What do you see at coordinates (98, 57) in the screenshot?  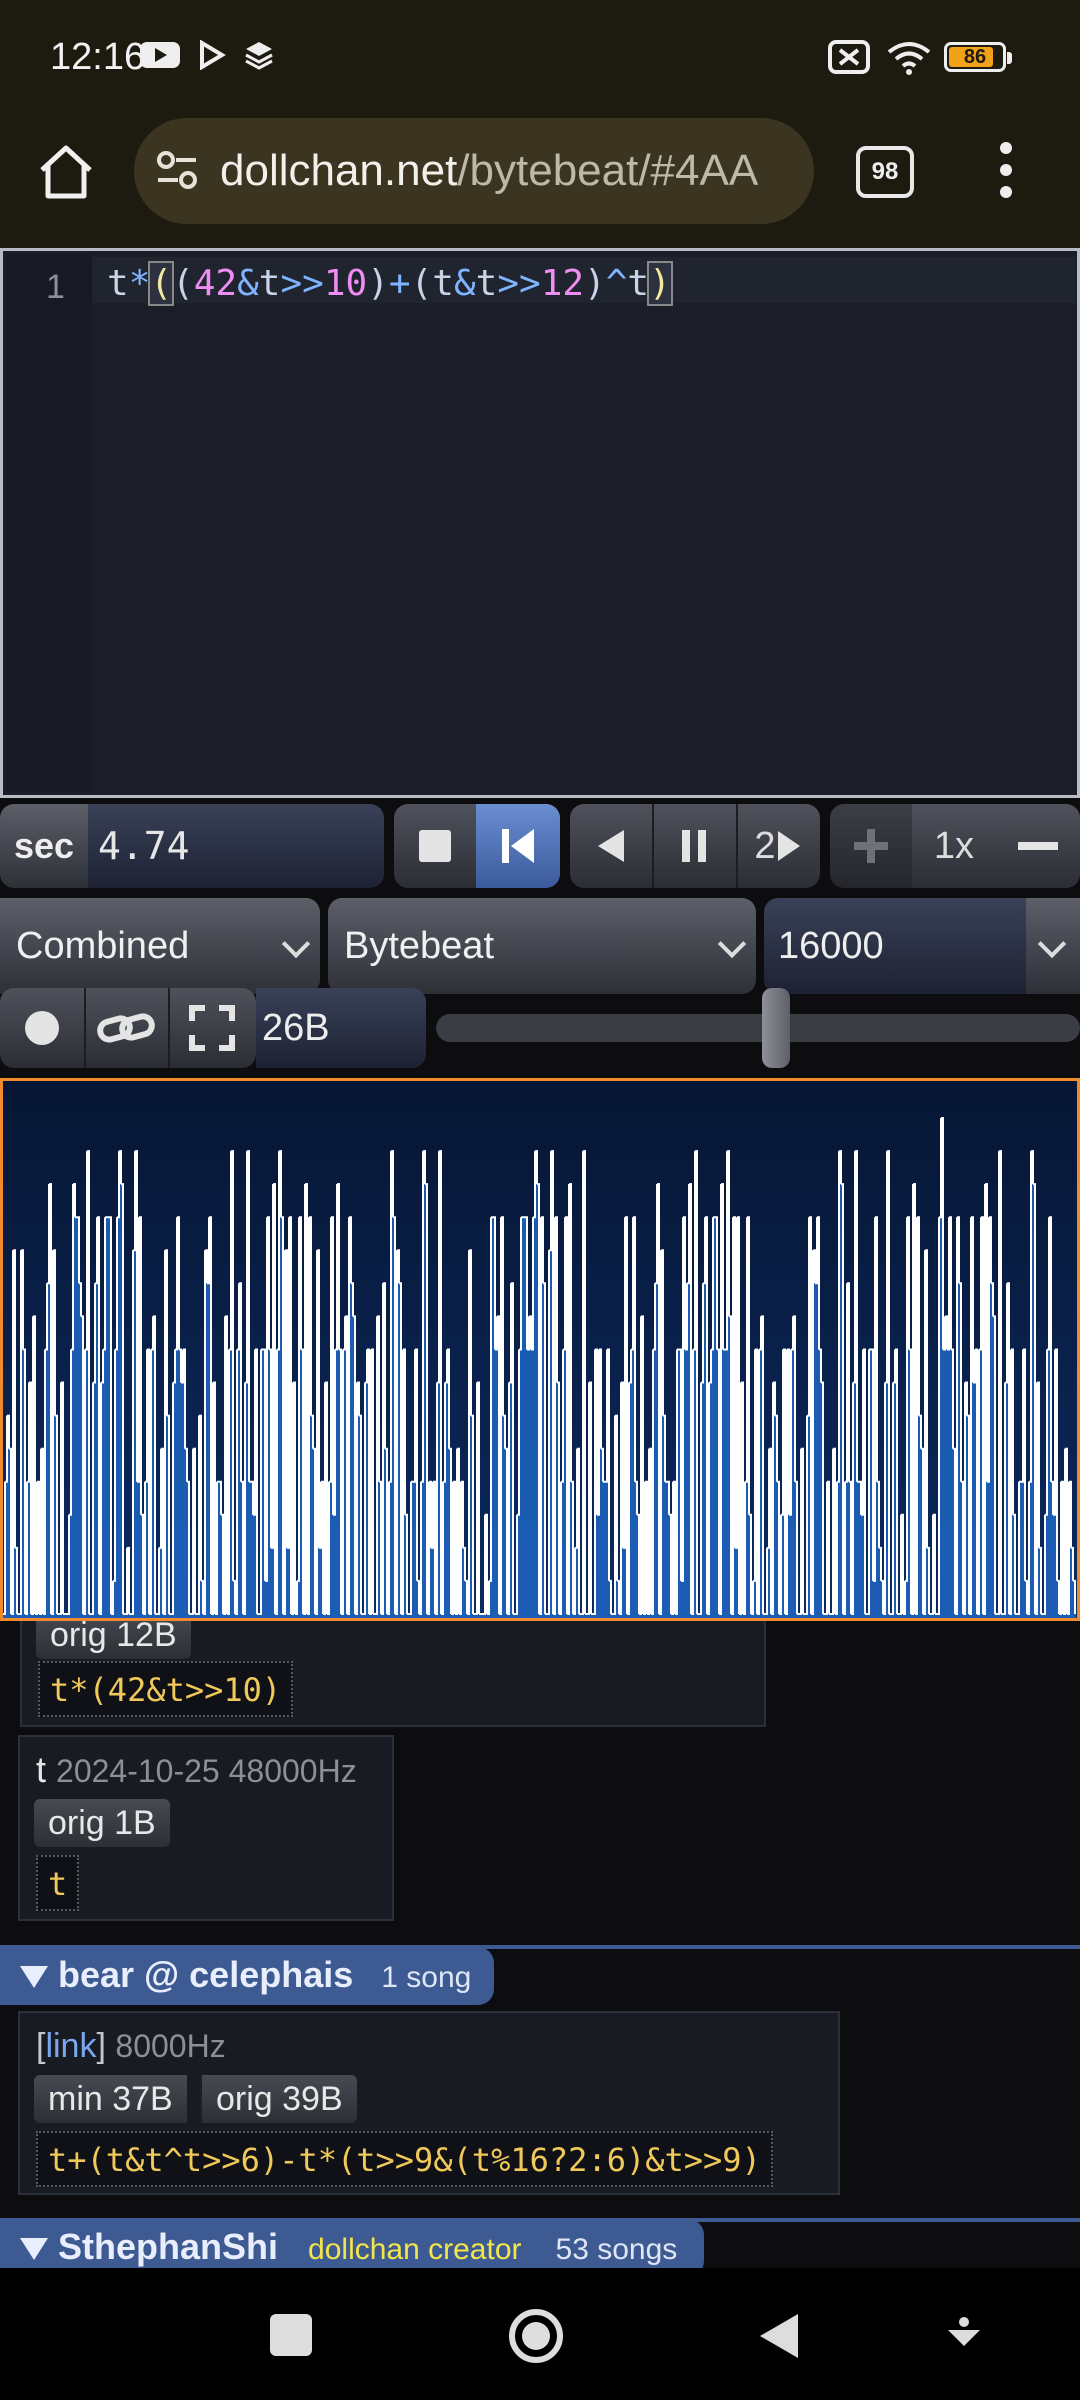 I see `clock: 12:16` at bounding box center [98, 57].